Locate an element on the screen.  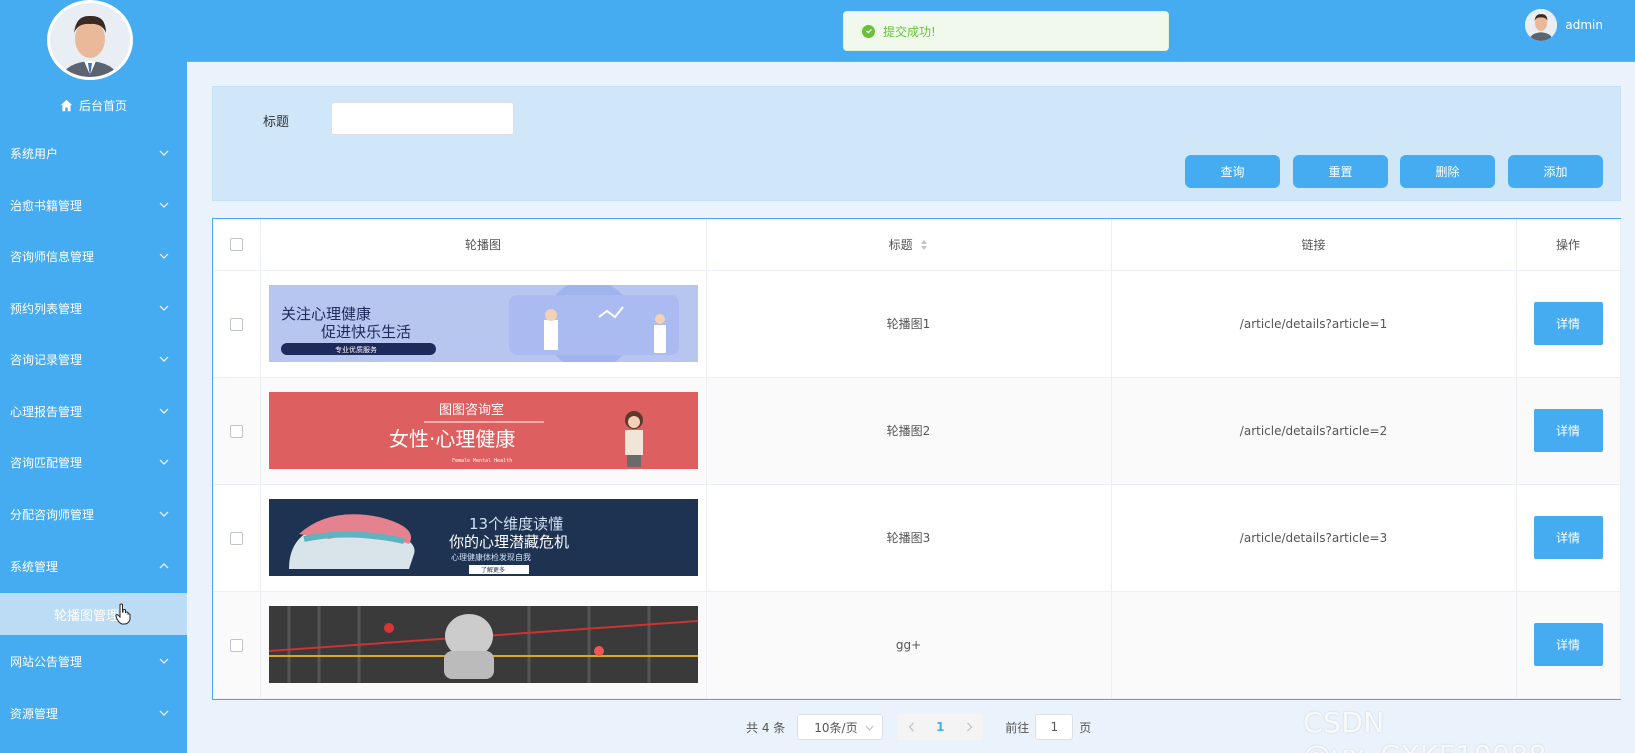
sidebar-item-label: 咨询匹配管理 is located at coordinates (46, 462).